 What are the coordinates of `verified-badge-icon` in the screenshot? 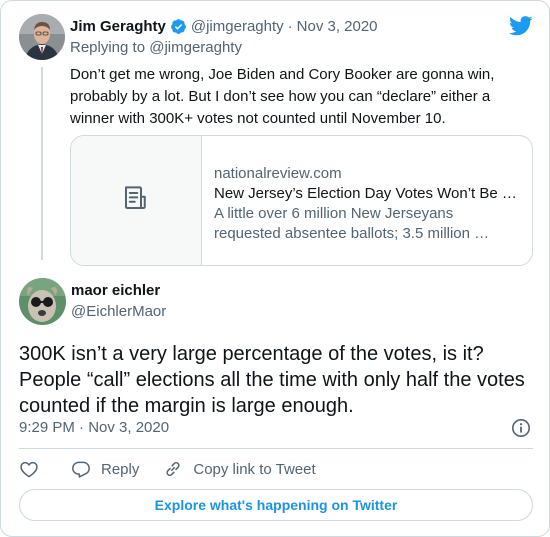 It's located at (178, 26).